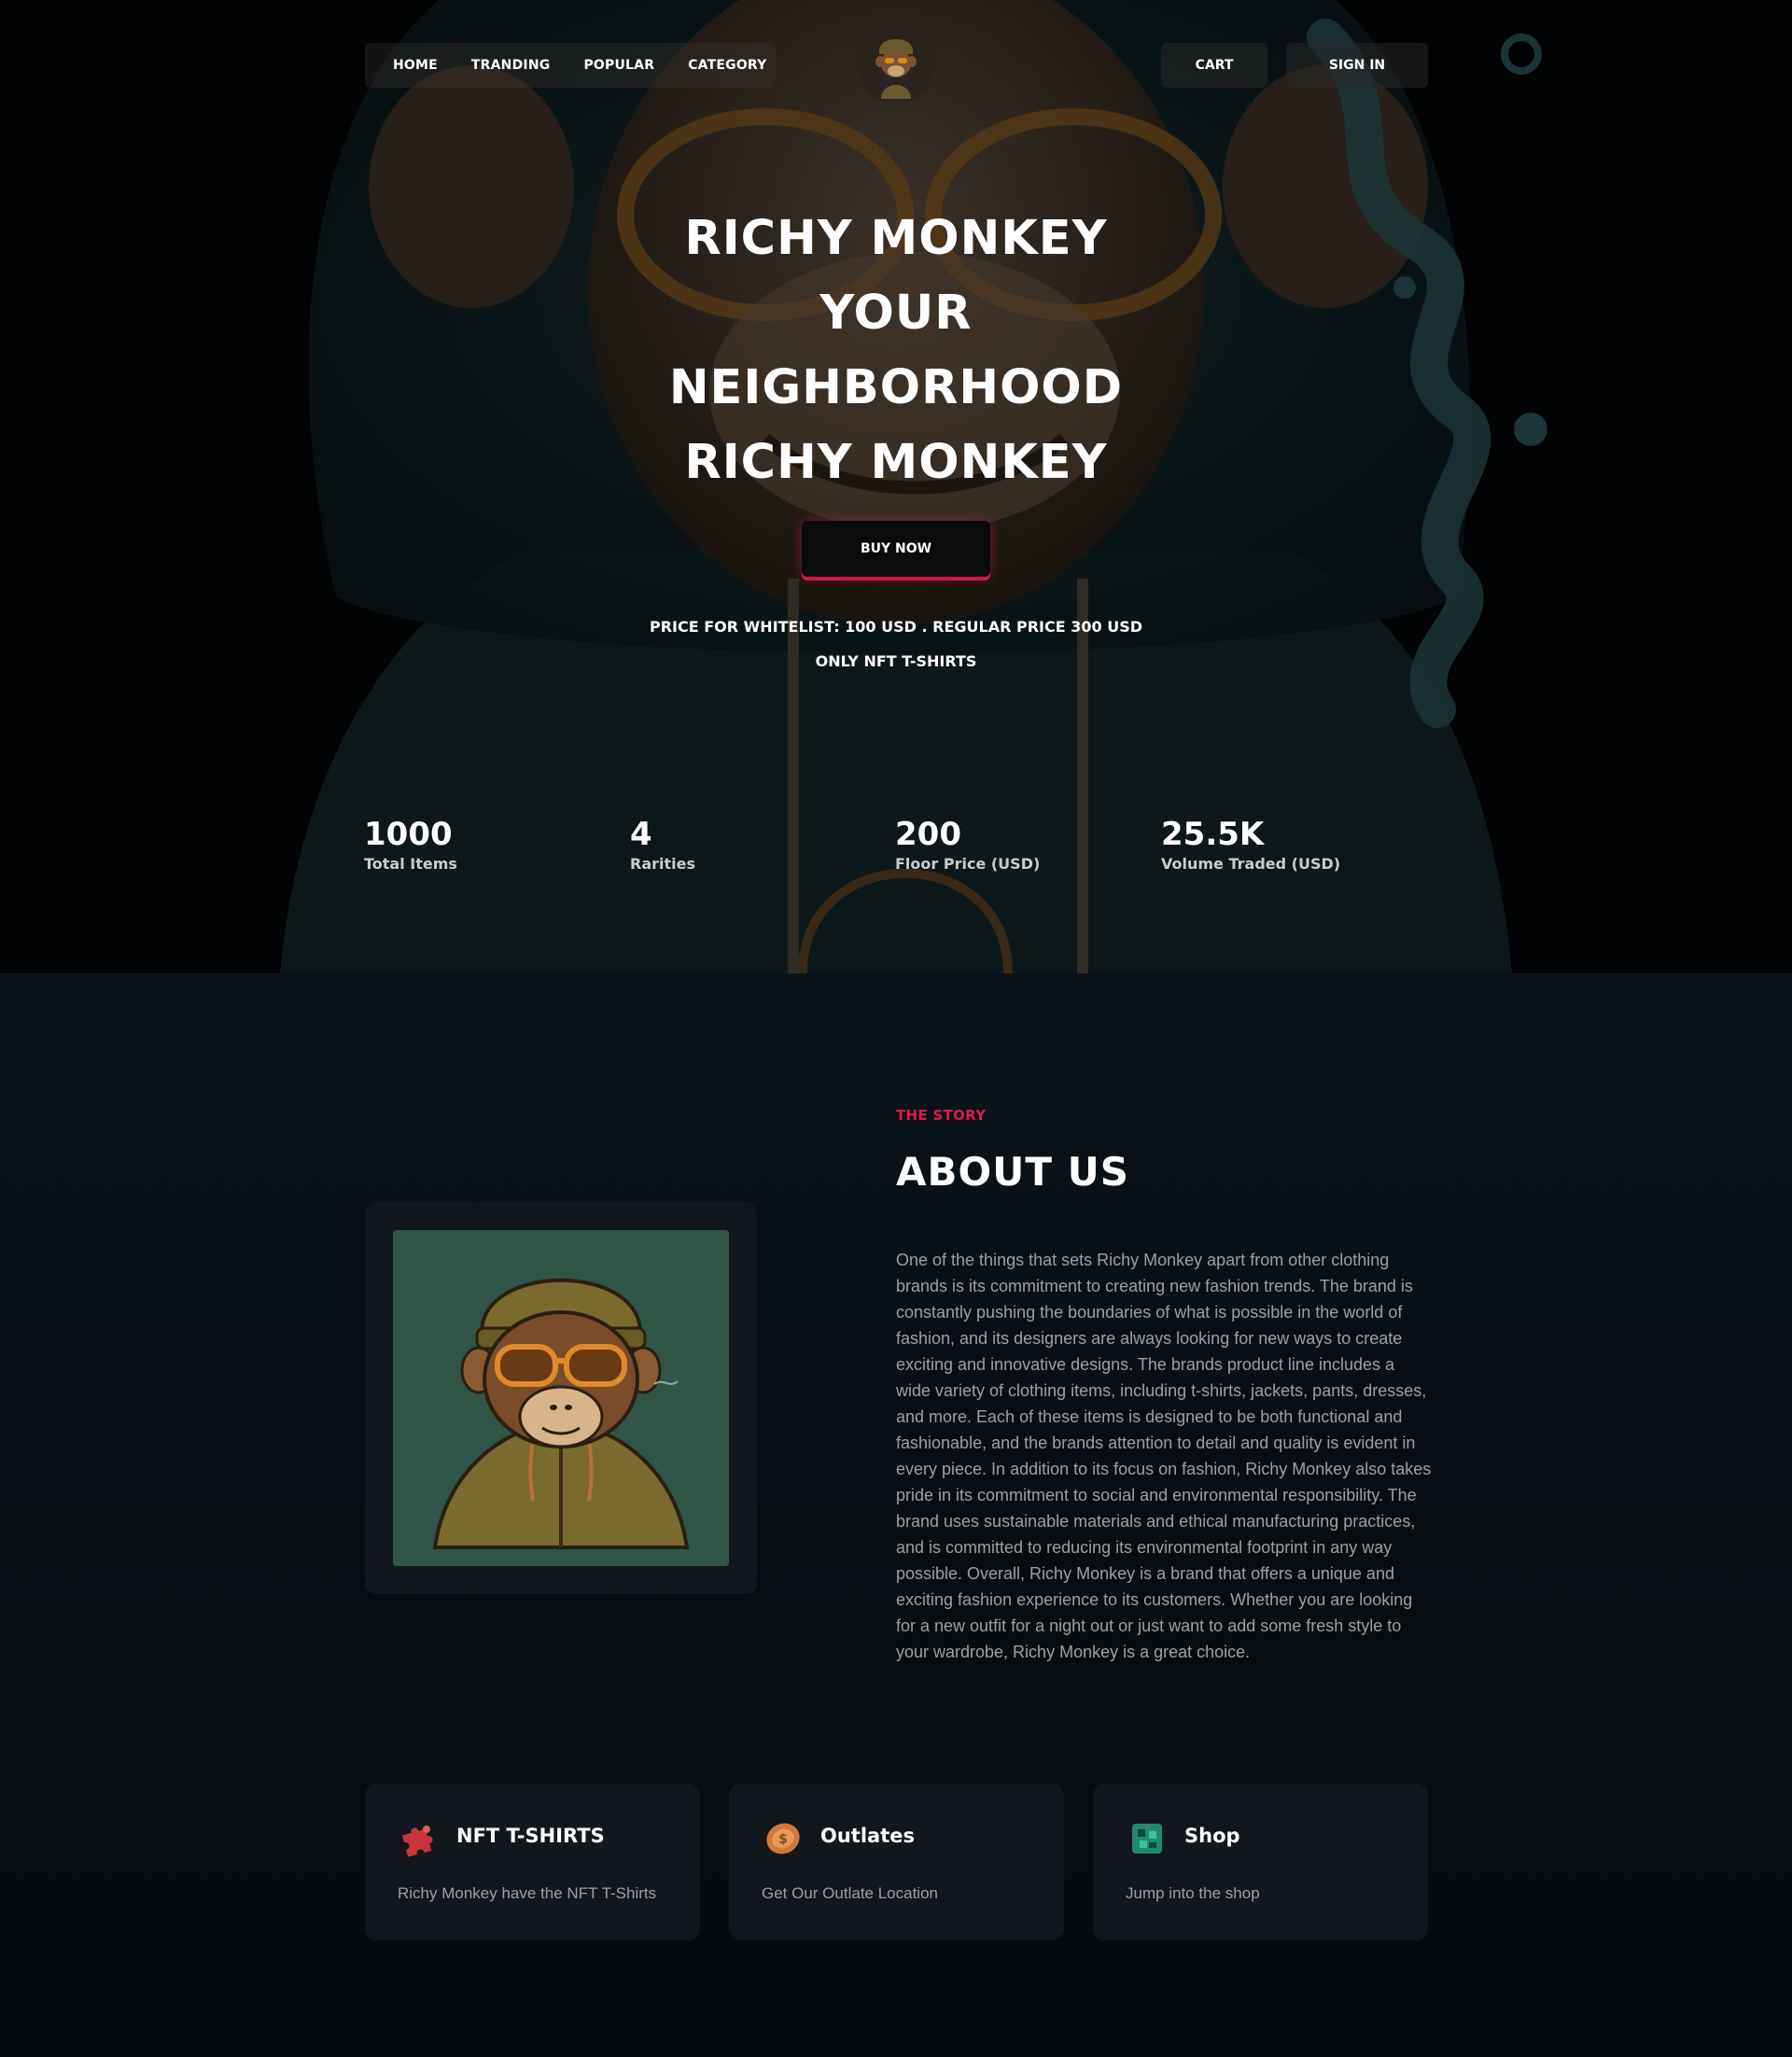 Image resolution: width=1792 pixels, height=2057 pixels. What do you see at coordinates (1147, 1839) in the screenshot?
I see `shop-icon` at bounding box center [1147, 1839].